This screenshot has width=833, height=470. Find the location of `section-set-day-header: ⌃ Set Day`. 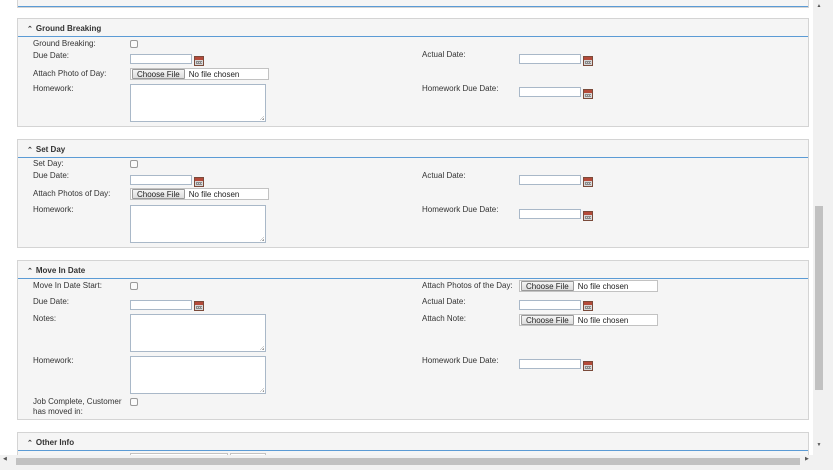

section-set-day-header: ⌃ Set Day is located at coordinates (46, 149).